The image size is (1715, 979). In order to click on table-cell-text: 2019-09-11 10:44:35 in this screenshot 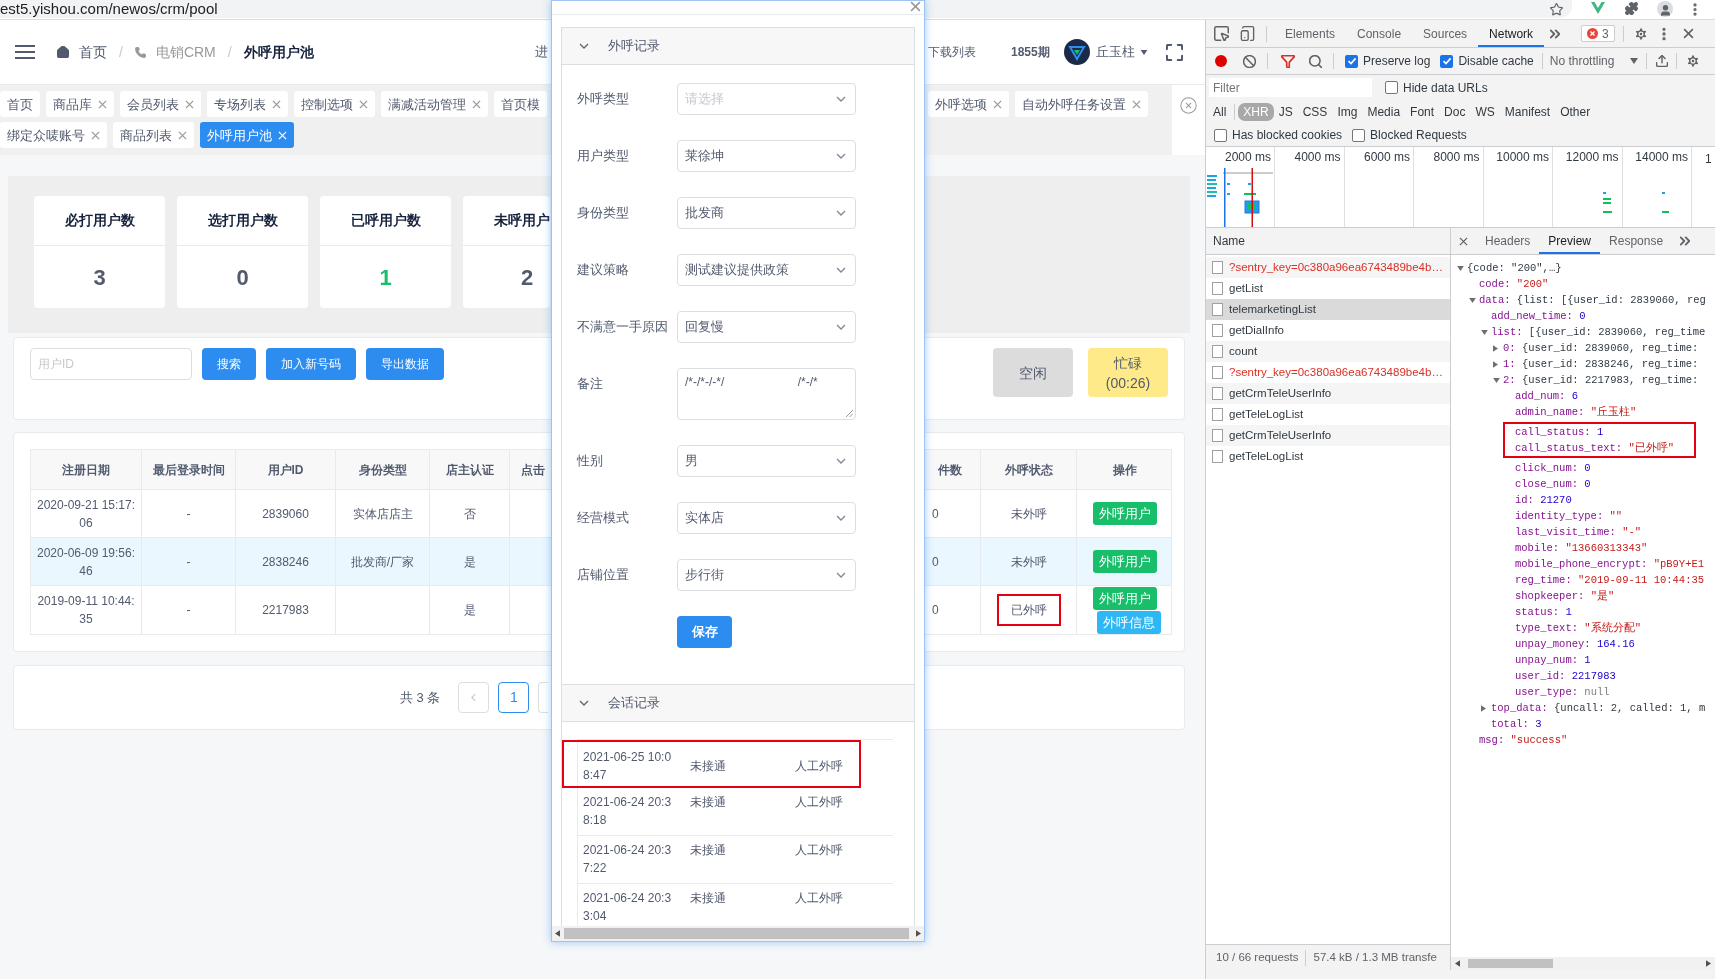, I will do `click(86, 610)`.